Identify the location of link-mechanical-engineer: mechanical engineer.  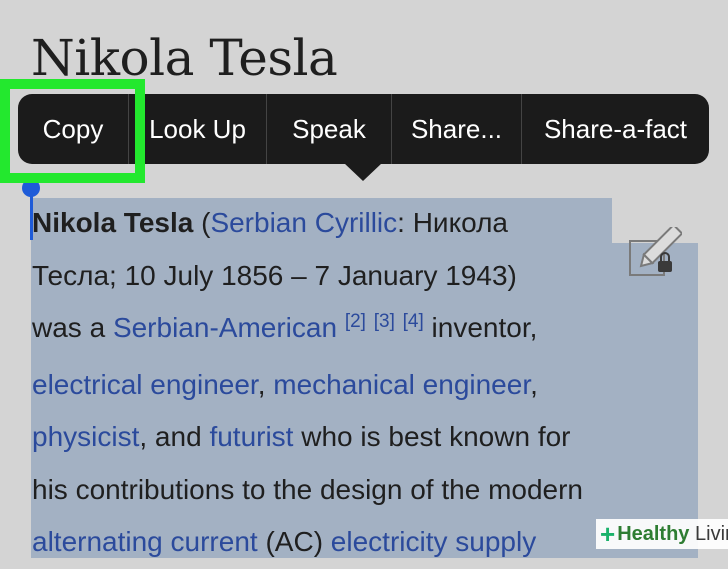
(401, 384).